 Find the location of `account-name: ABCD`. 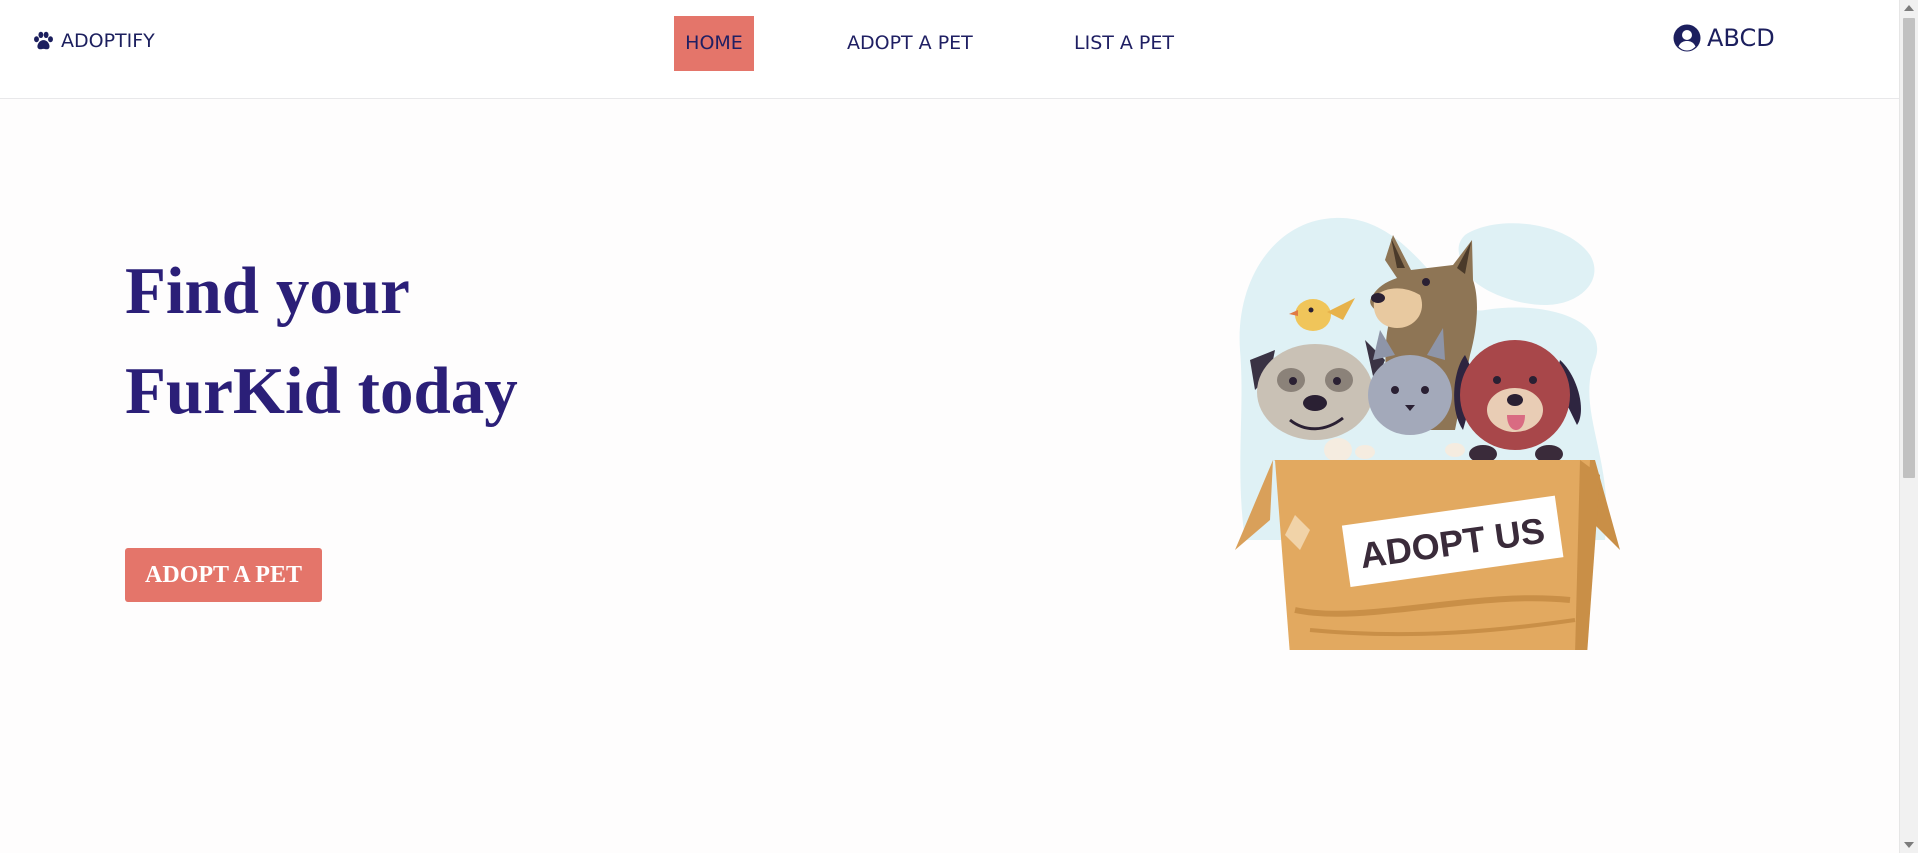

account-name: ABCD is located at coordinates (1741, 38).